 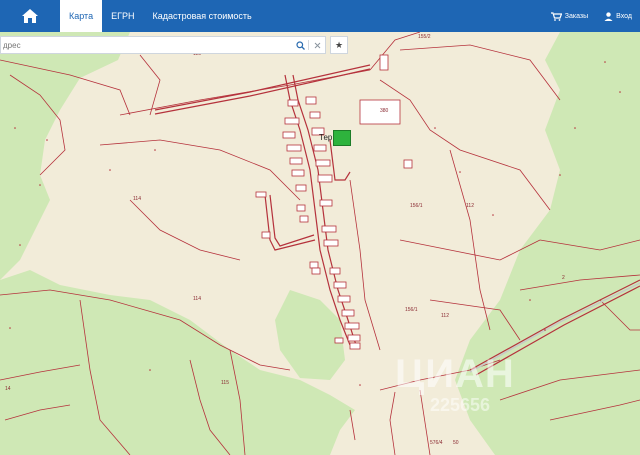 I want to click on orders-button: Заказы, so click(x=569, y=16).